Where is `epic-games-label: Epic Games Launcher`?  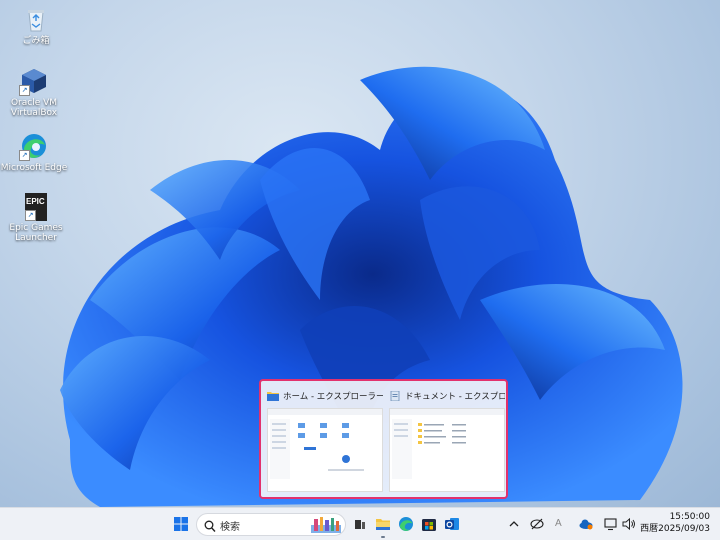
epic-games-label: Epic Games Launcher is located at coordinates (36, 233).